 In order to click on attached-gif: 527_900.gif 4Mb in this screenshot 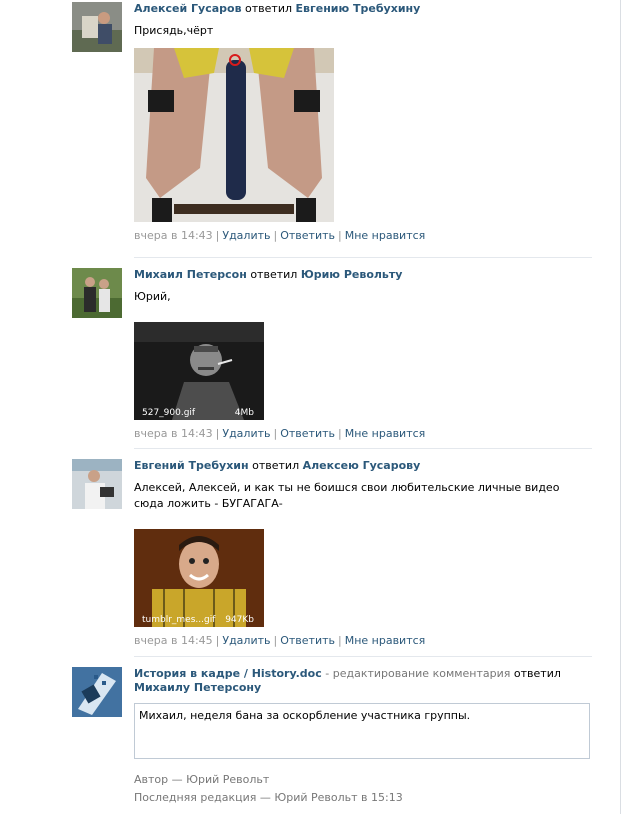, I will do `click(199, 371)`.